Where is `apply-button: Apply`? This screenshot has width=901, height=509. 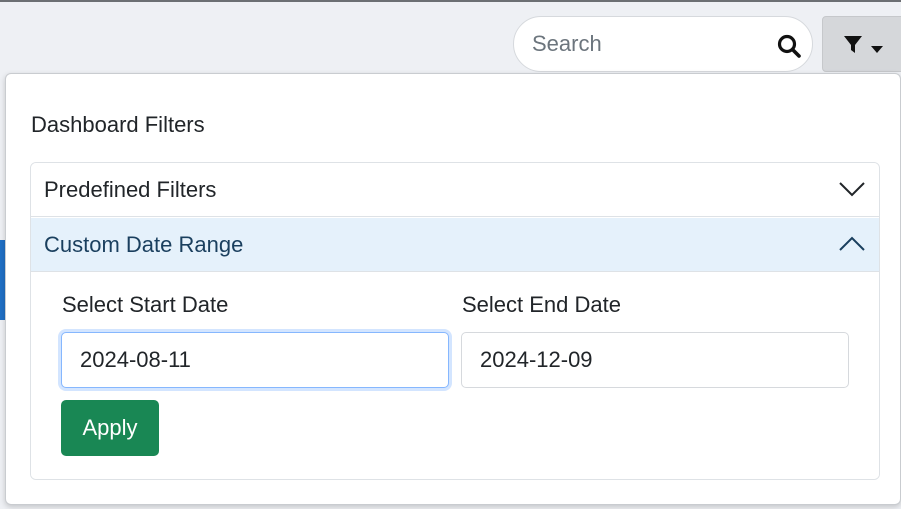 apply-button: Apply is located at coordinates (110, 428).